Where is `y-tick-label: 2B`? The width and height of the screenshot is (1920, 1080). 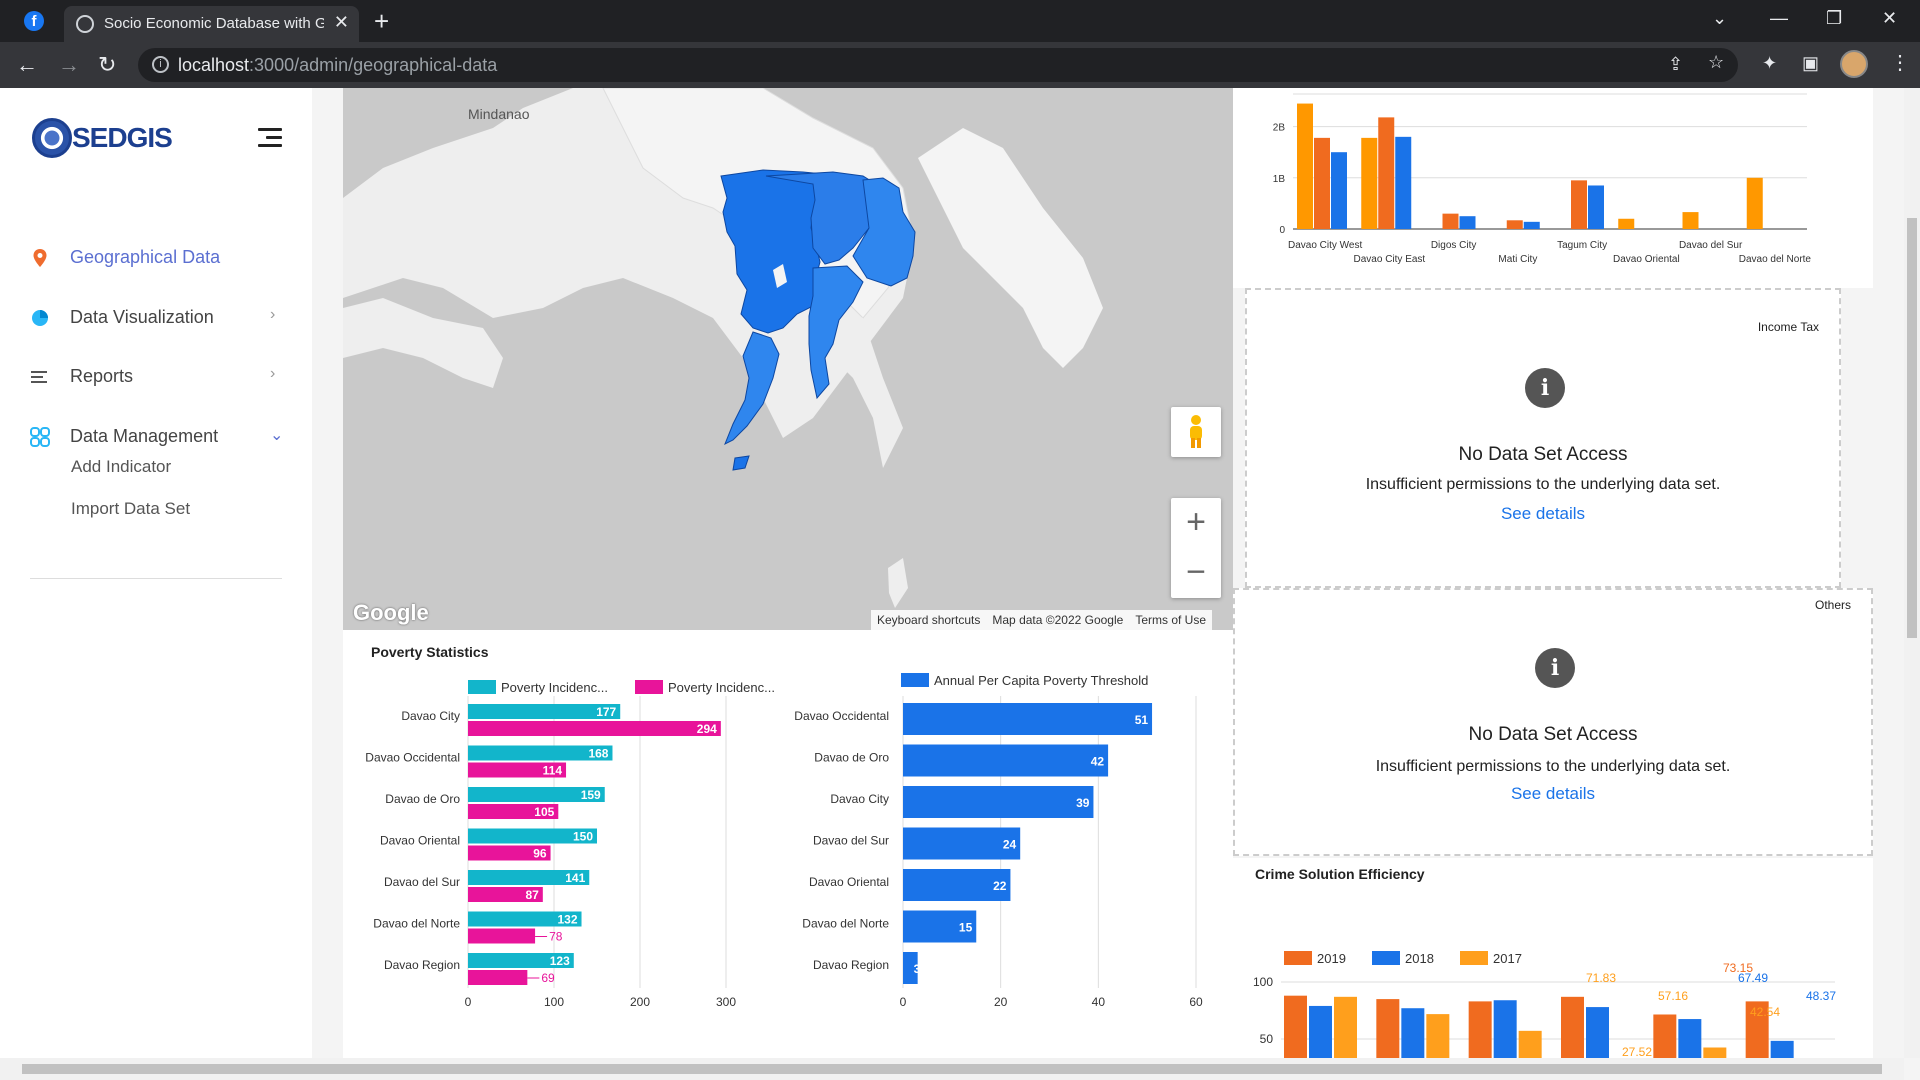
y-tick-label: 2B is located at coordinates (1279, 128).